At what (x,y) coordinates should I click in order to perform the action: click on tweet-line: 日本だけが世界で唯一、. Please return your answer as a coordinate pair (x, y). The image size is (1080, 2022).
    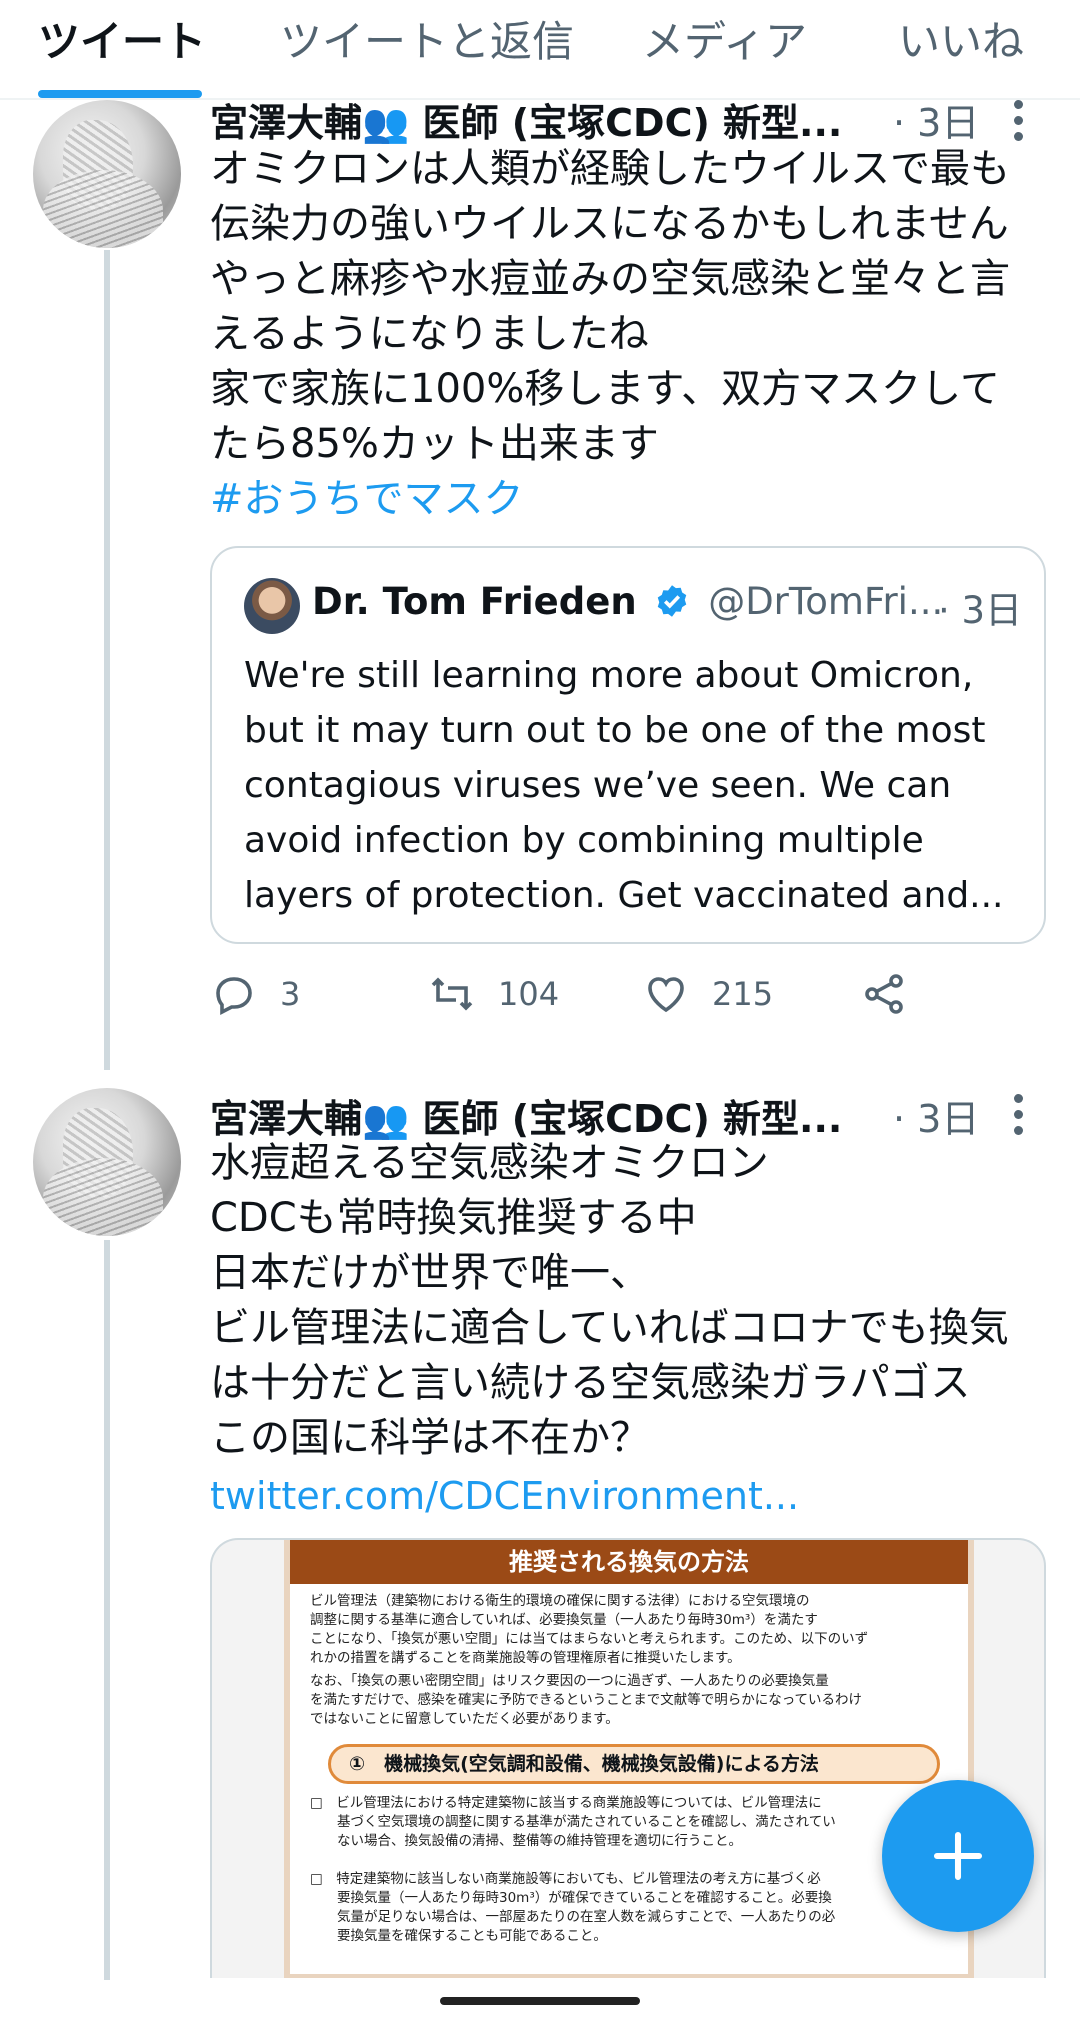
    Looking at the image, I should click on (430, 1273).